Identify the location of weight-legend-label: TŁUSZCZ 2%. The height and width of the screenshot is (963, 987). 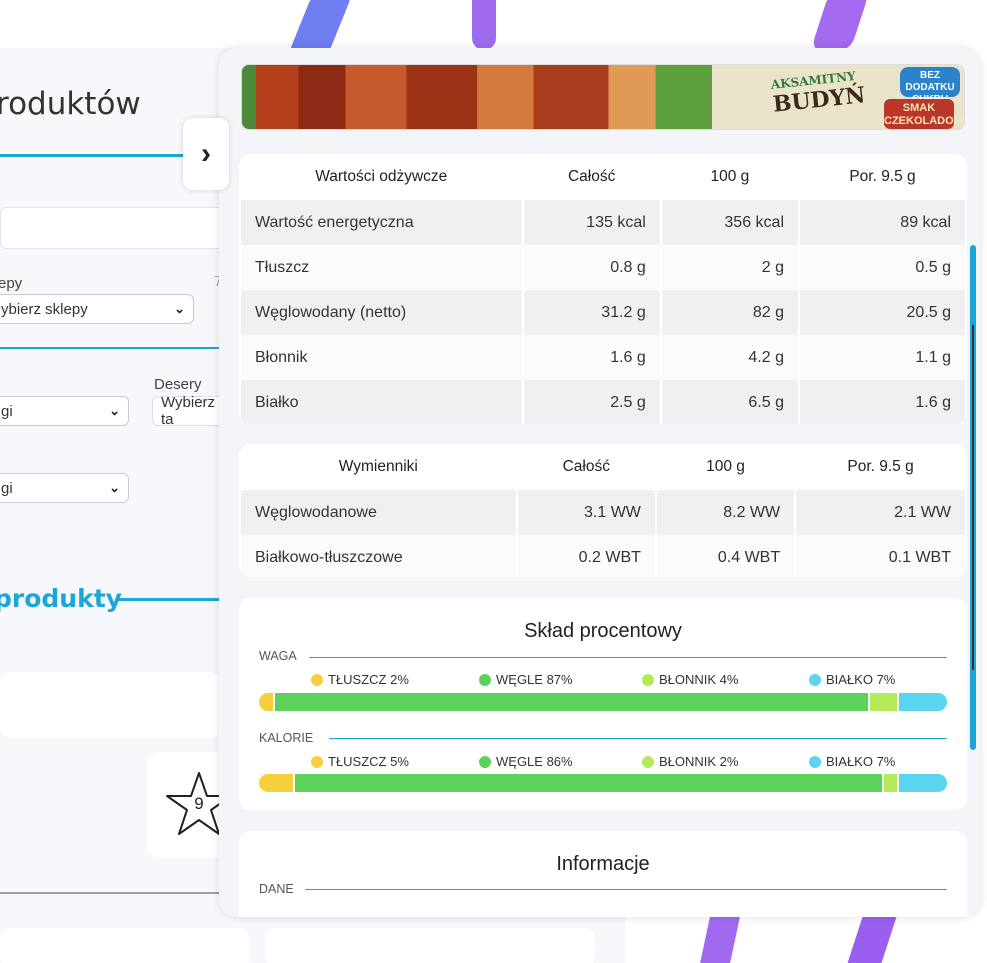
(368, 679).